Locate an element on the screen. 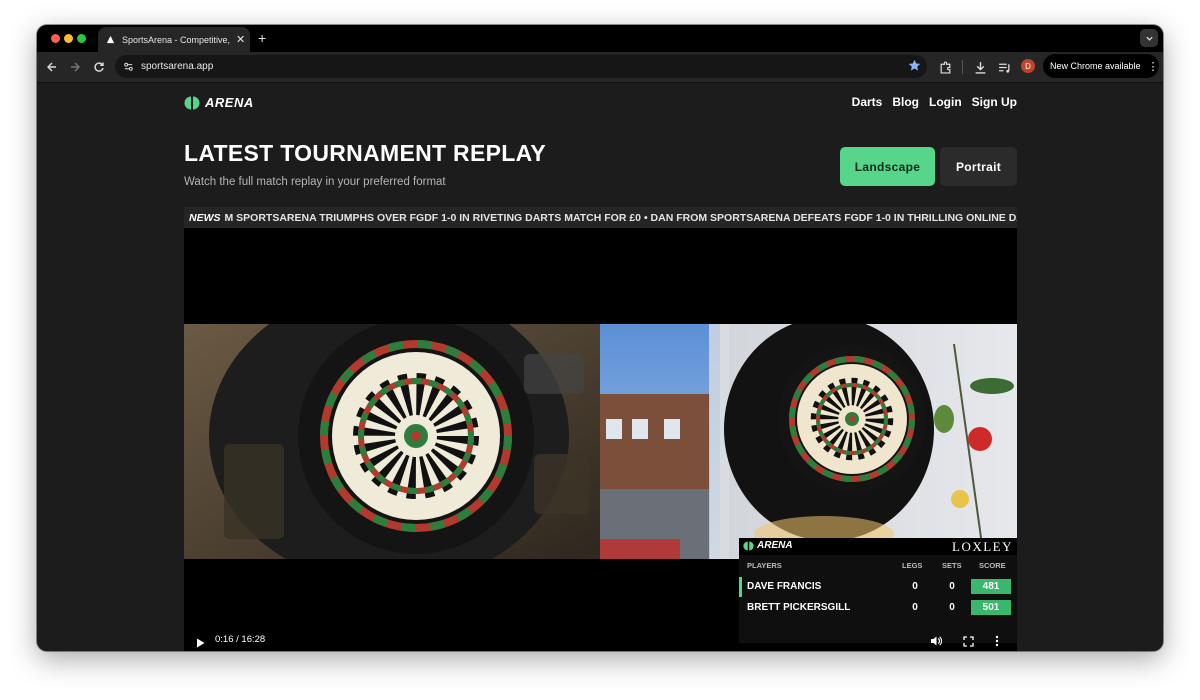 The height and width of the screenshot is (700, 1200). main-nav: Darts Blog Login Sign Up is located at coordinates (934, 102).